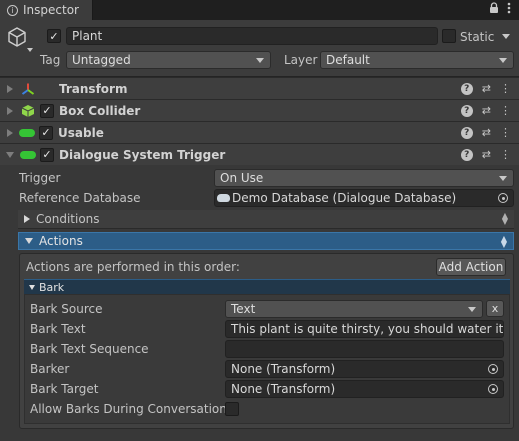 This screenshot has height=441, width=519. I want to click on reference-database-label: Reference Database, so click(80, 198).